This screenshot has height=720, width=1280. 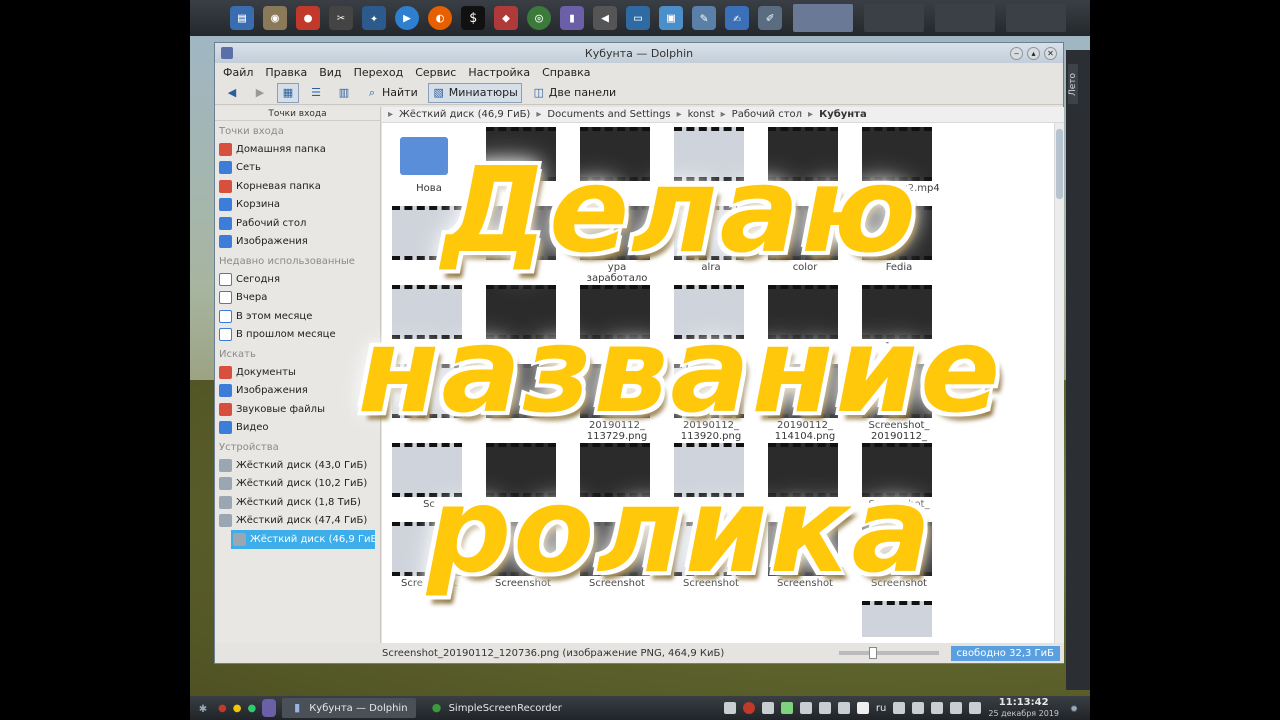 What do you see at coordinates (566, 72) in the screenshot?
I see `menu-item: Справка` at bounding box center [566, 72].